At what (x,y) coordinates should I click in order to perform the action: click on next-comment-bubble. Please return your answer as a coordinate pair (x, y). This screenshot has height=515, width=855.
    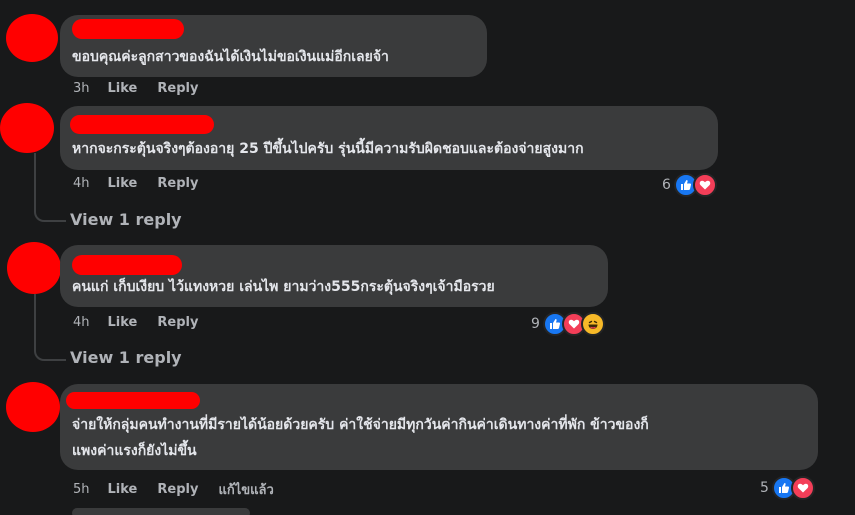
    Looking at the image, I should click on (161, 511).